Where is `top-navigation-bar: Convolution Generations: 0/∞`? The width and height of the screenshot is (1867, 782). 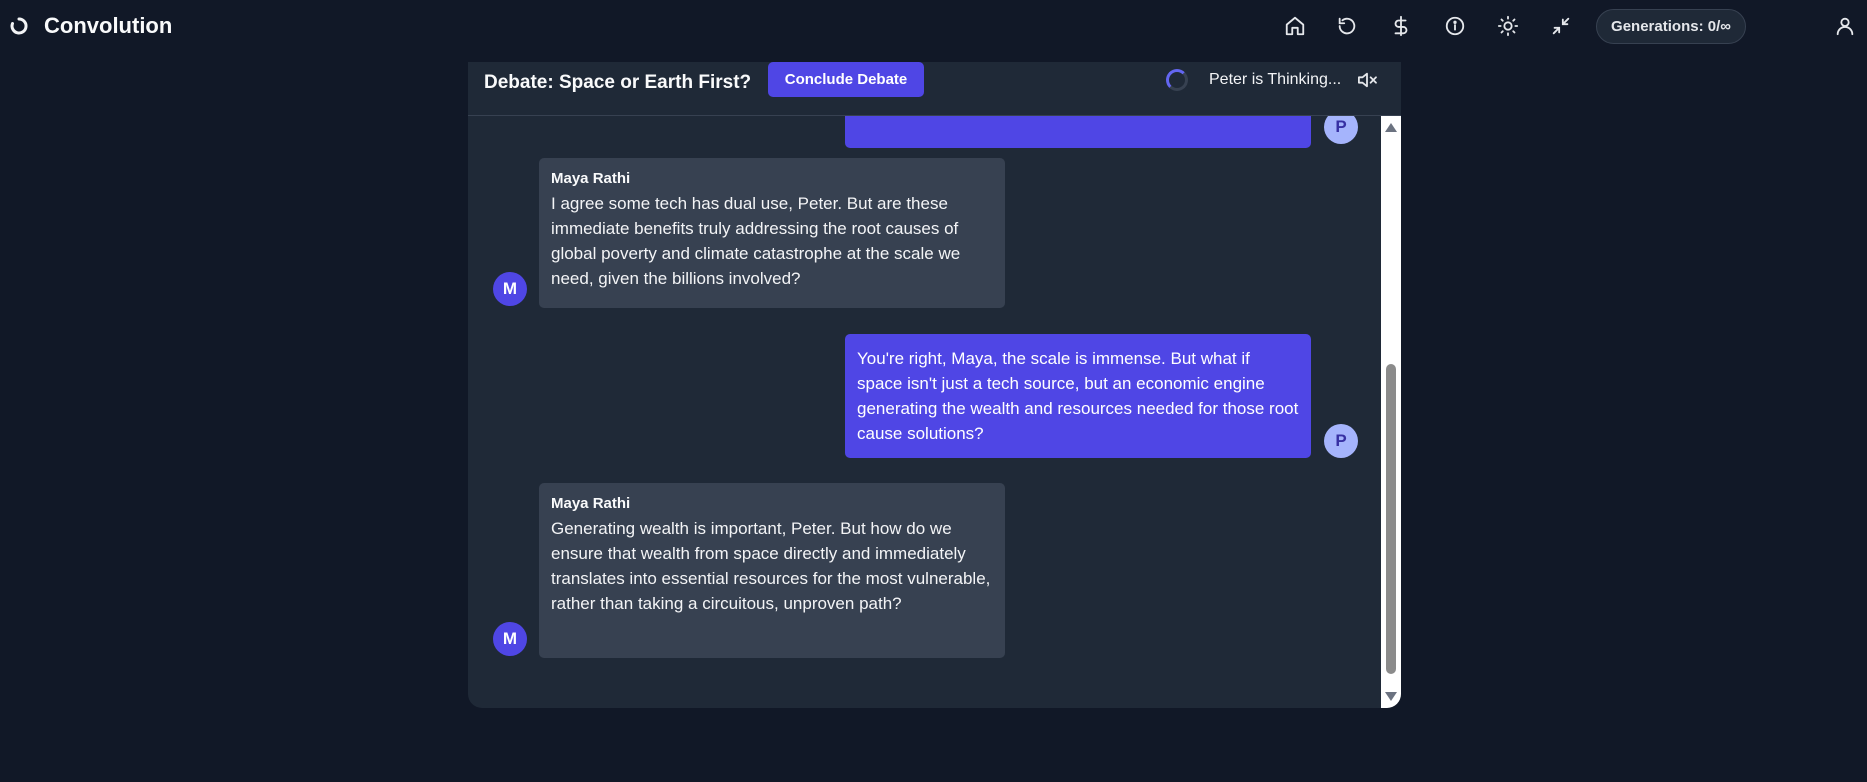
top-navigation-bar: Convolution Generations: 0/∞ is located at coordinates (933, 26).